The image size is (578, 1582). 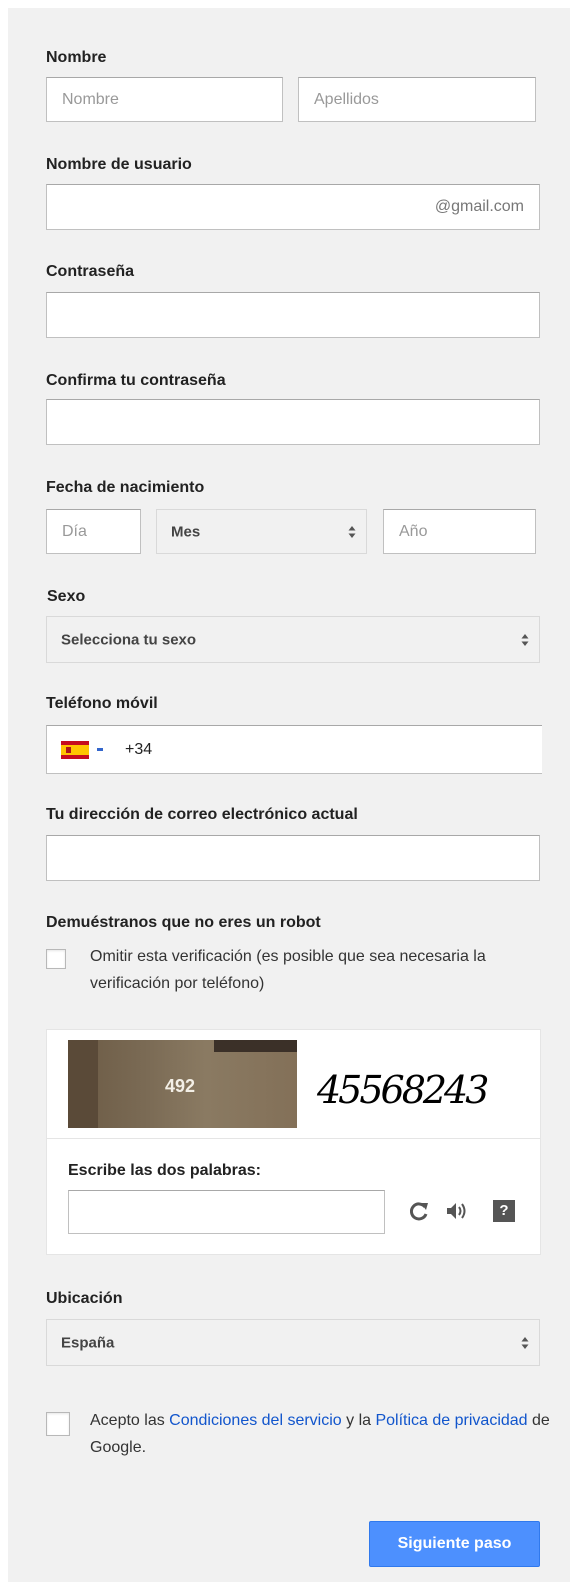 What do you see at coordinates (90, 99) in the screenshot?
I see `first-name-placeholder: Nombre` at bounding box center [90, 99].